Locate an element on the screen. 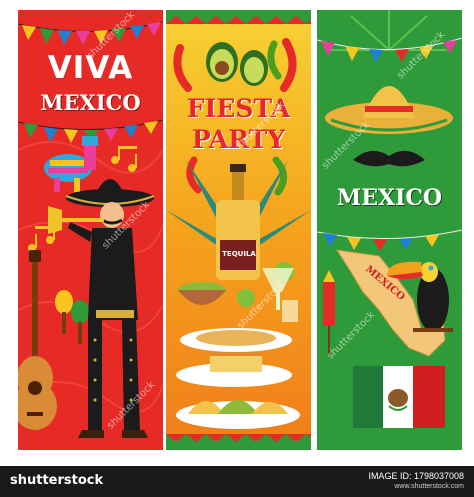  food-plates is located at coordinates (238, 378).